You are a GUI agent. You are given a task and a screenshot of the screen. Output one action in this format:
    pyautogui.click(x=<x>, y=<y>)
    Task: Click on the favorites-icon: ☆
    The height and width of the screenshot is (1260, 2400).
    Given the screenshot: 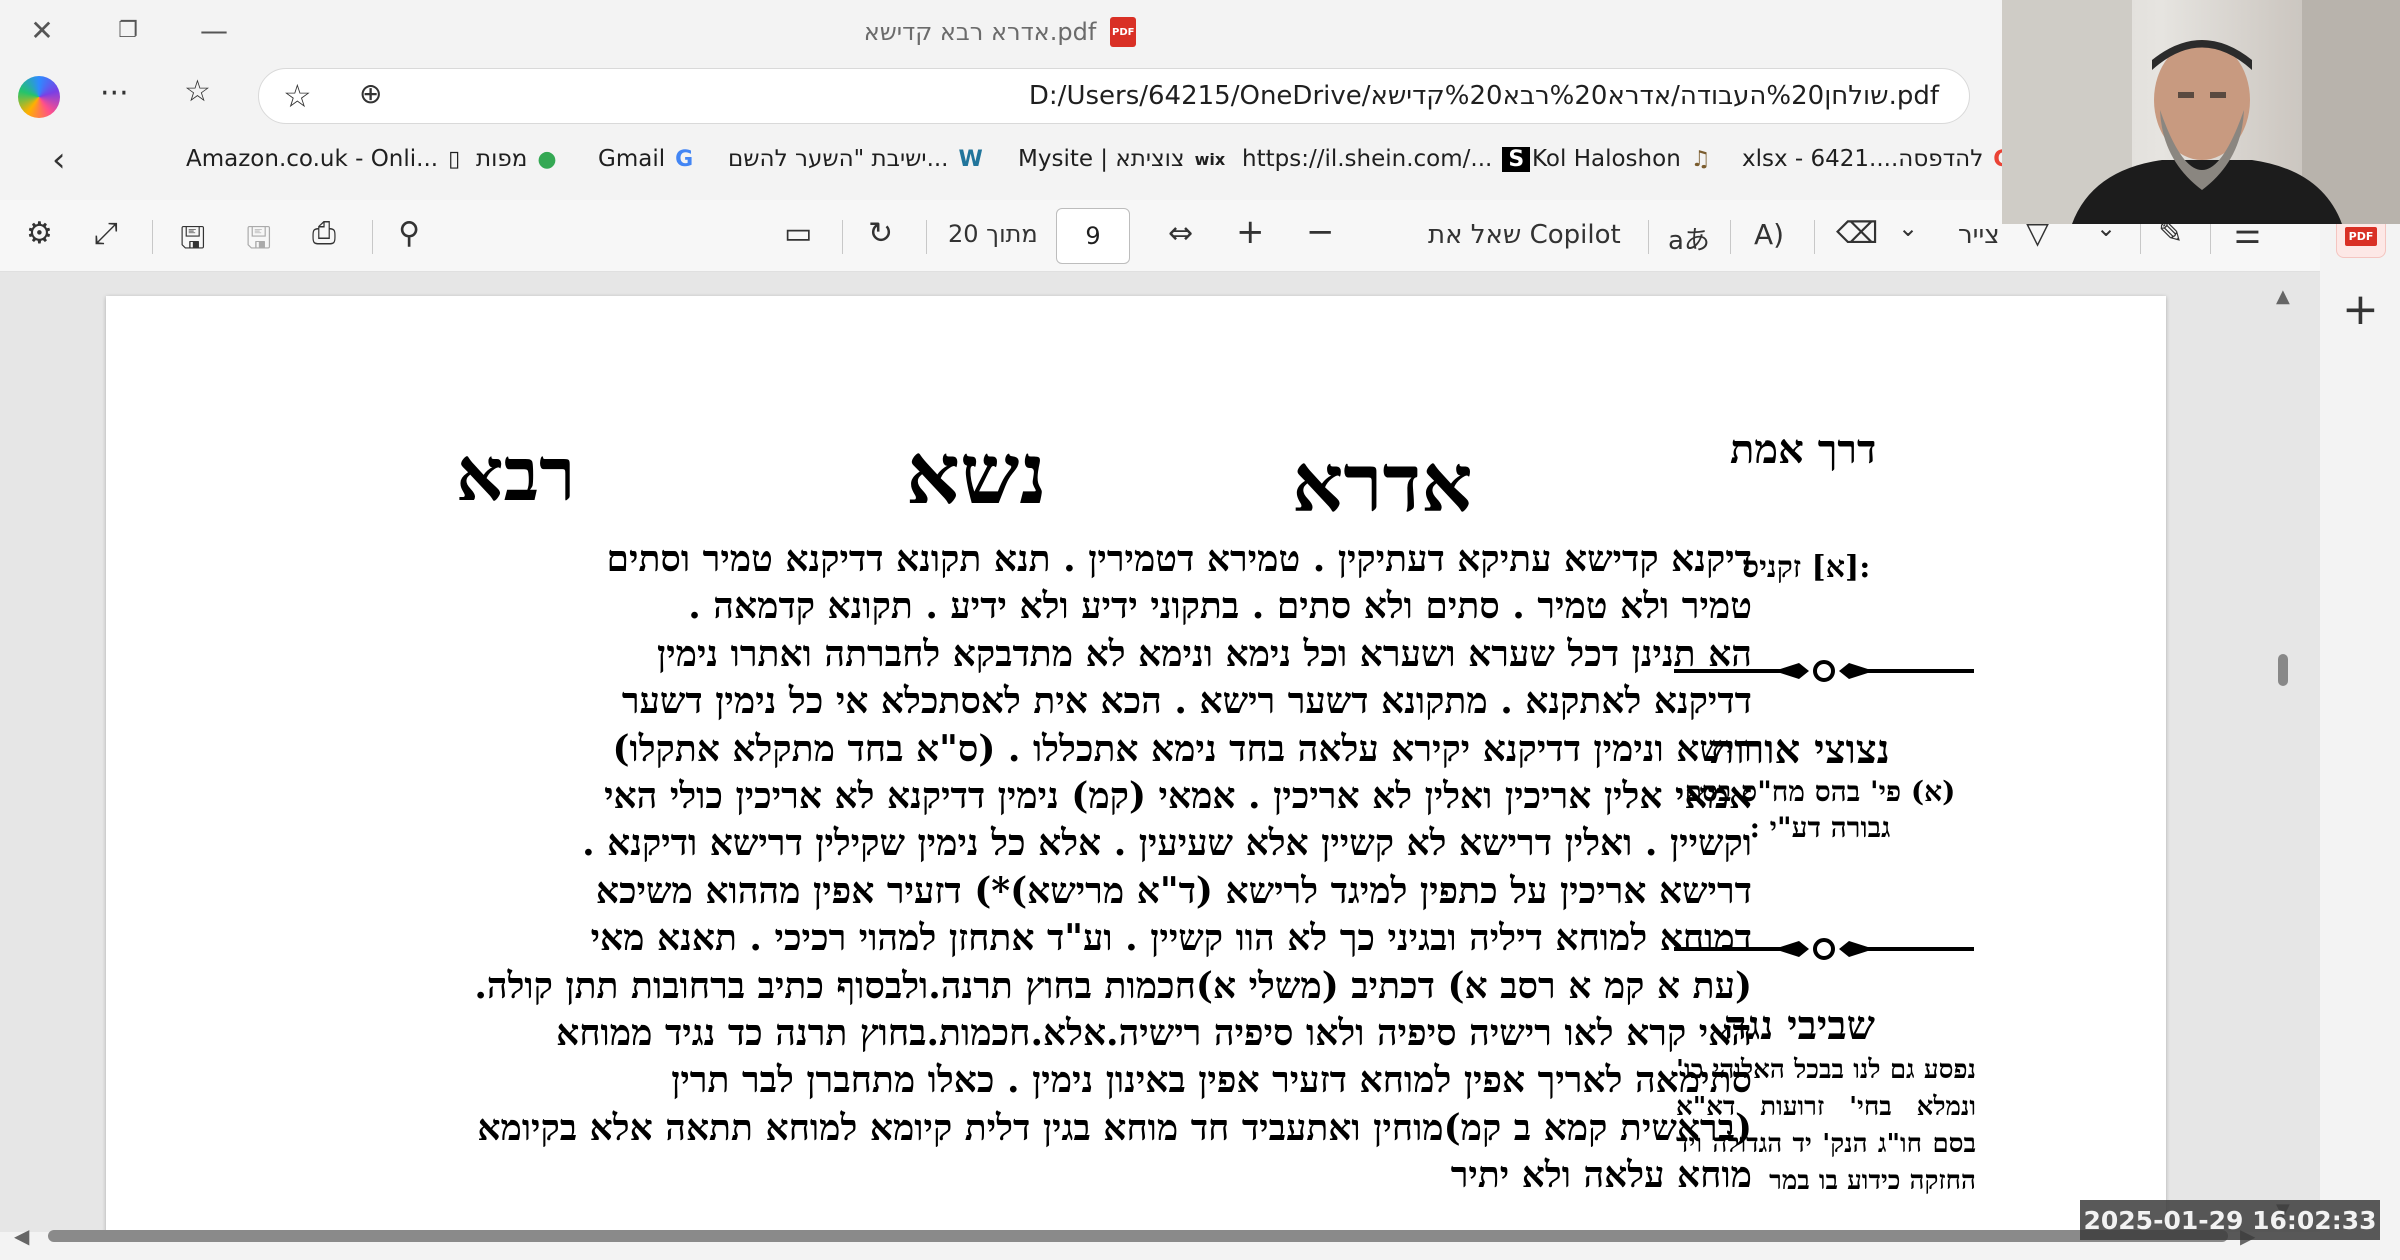 What is the action you would take?
    pyautogui.click(x=197, y=91)
    